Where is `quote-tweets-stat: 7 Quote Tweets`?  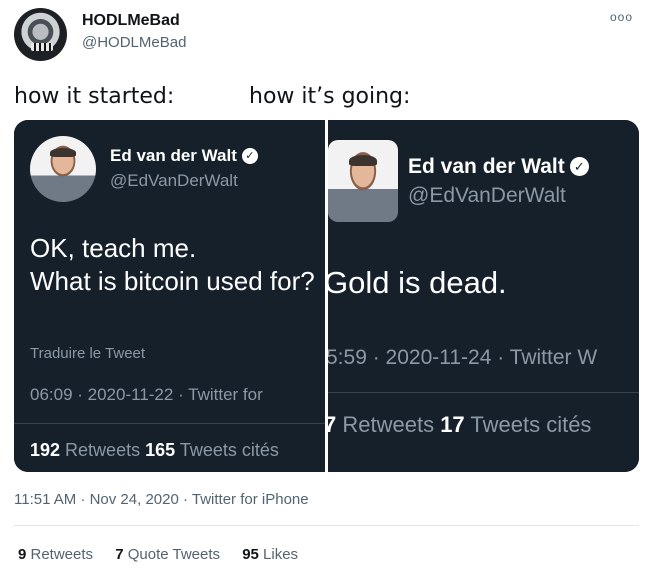
quote-tweets-stat: 7 Quote Tweets is located at coordinates (167, 554).